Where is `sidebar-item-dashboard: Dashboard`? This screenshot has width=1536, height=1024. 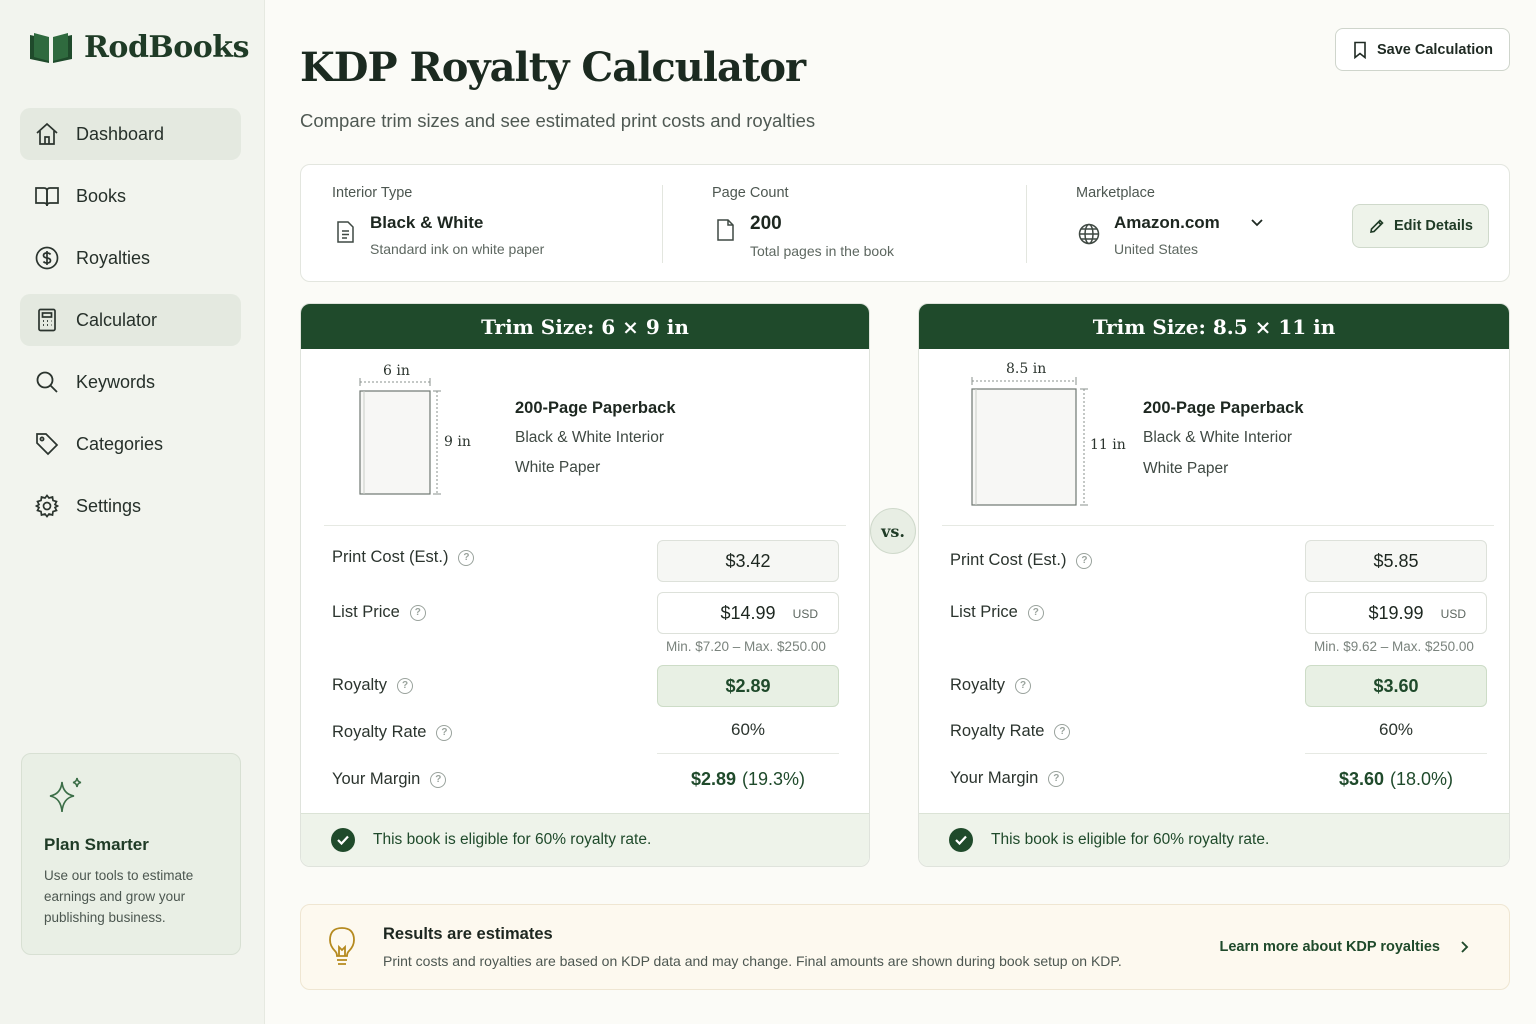 sidebar-item-dashboard: Dashboard is located at coordinates (130, 134).